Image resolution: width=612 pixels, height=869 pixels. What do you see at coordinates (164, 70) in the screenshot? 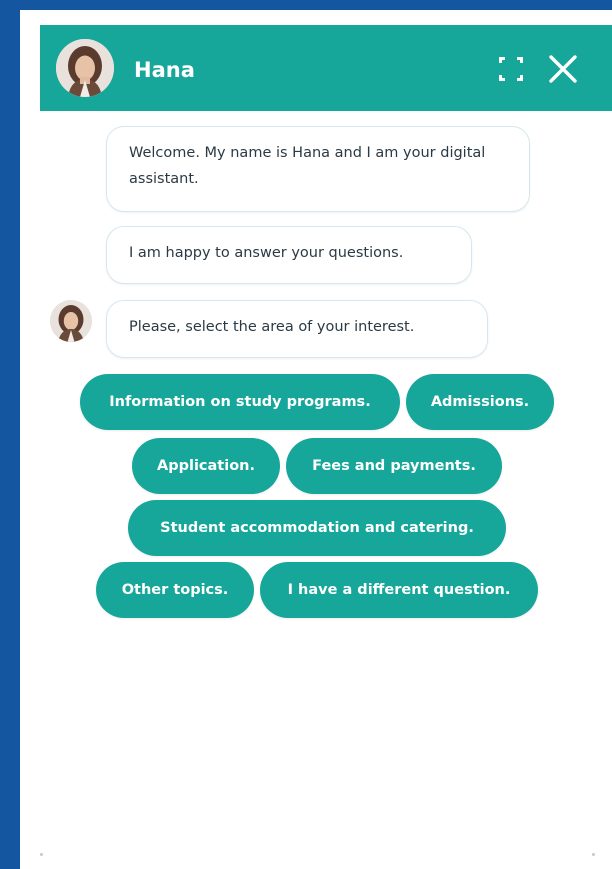
I see `agent-name: Hana` at bounding box center [164, 70].